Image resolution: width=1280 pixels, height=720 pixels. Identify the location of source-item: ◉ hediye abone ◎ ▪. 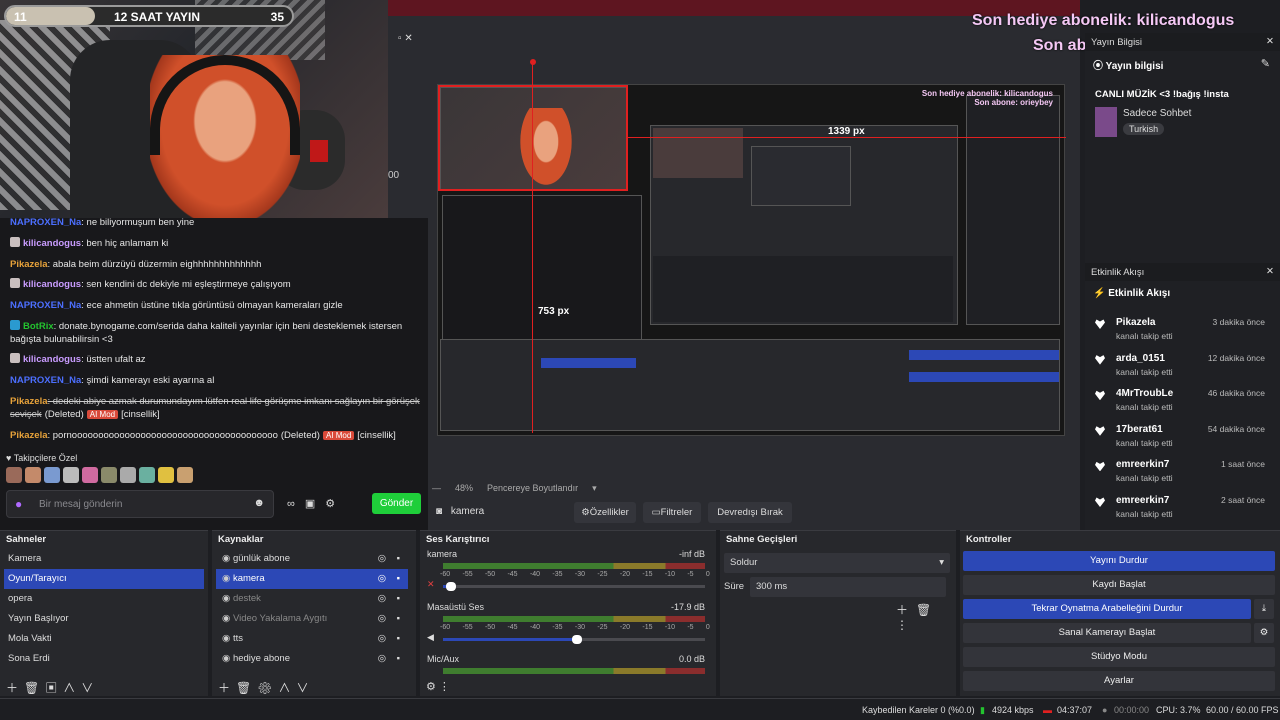
(312, 659).